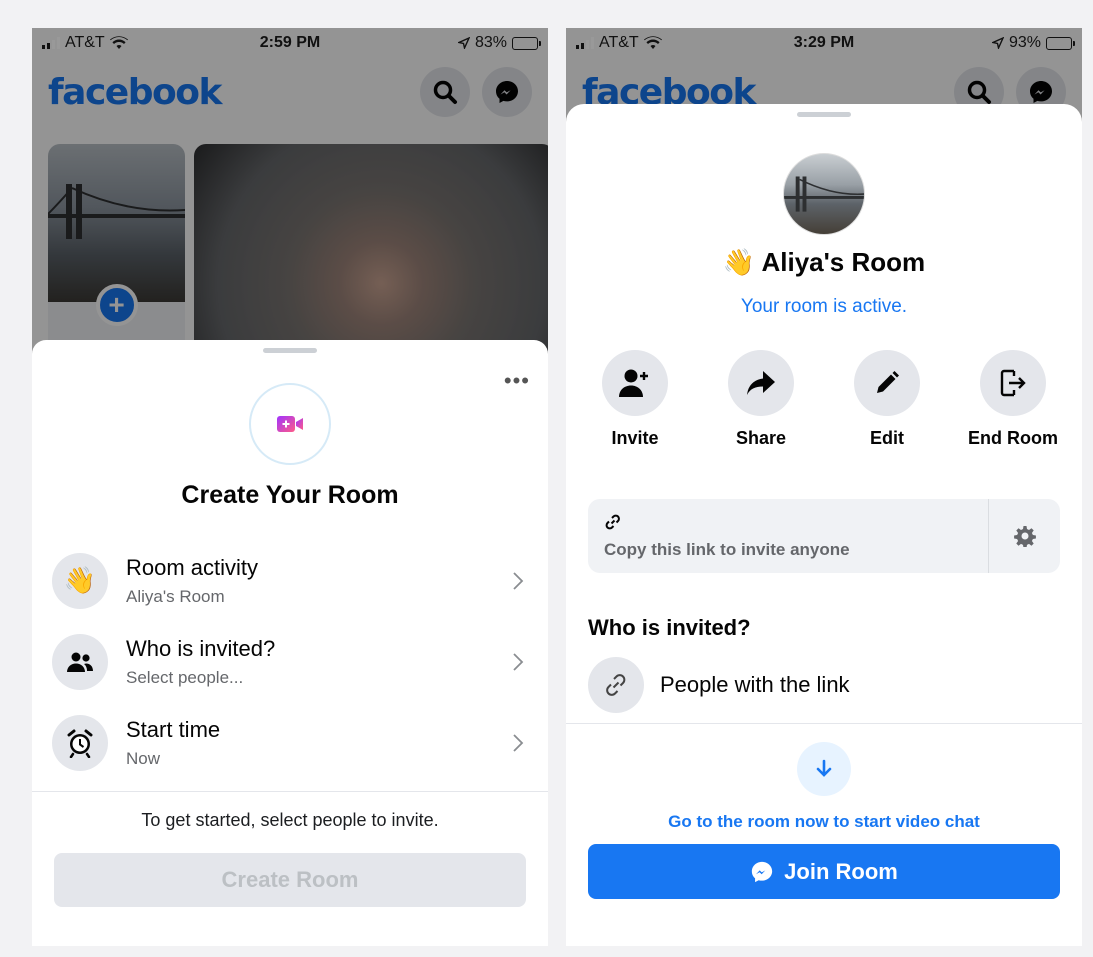 The image size is (1093, 957). Describe the element at coordinates (290, 820) in the screenshot. I see `invite-hint-text: To get started, select people to invite.` at that location.